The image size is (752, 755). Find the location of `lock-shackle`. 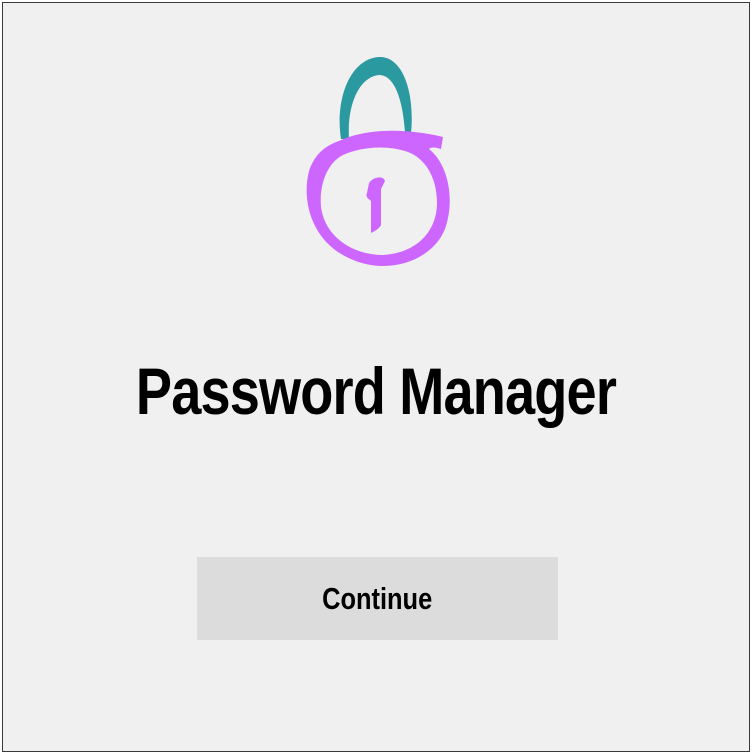

lock-shackle is located at coordinates (375, 98).